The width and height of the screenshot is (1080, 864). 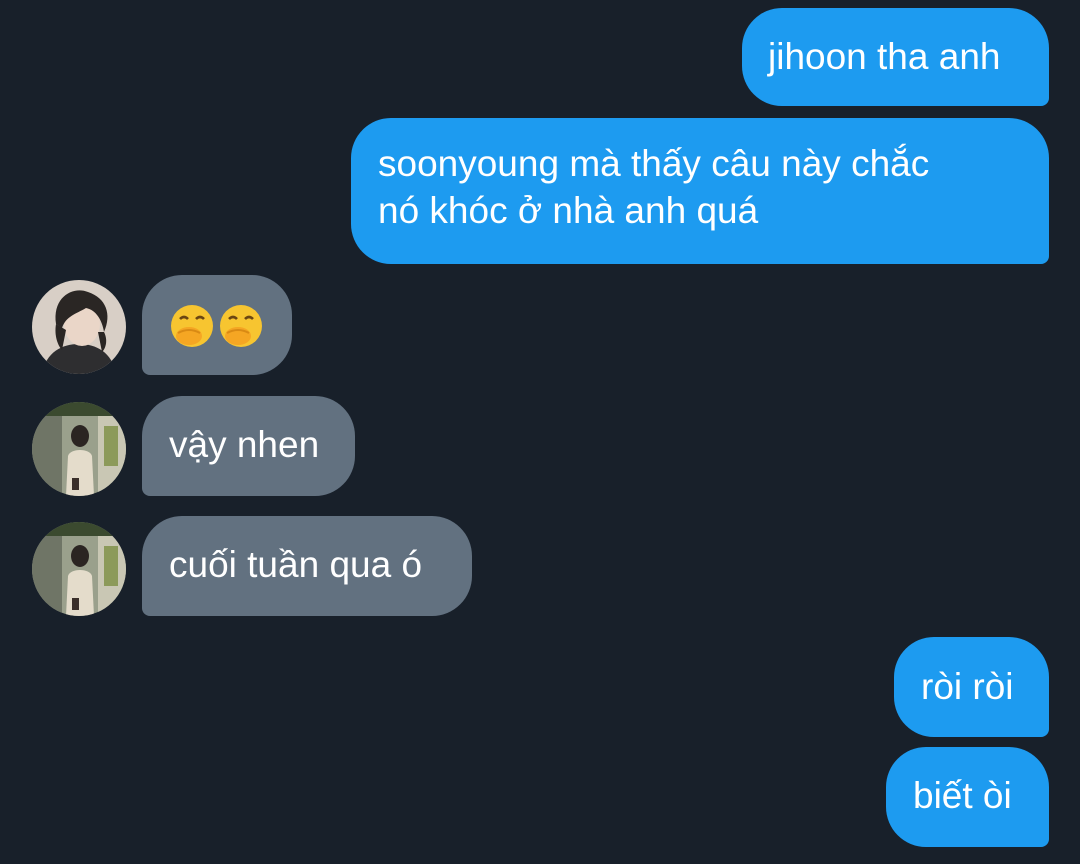 I want to click on message-bubble-outgoing: ròi ròi, so click(x=971, y=687).